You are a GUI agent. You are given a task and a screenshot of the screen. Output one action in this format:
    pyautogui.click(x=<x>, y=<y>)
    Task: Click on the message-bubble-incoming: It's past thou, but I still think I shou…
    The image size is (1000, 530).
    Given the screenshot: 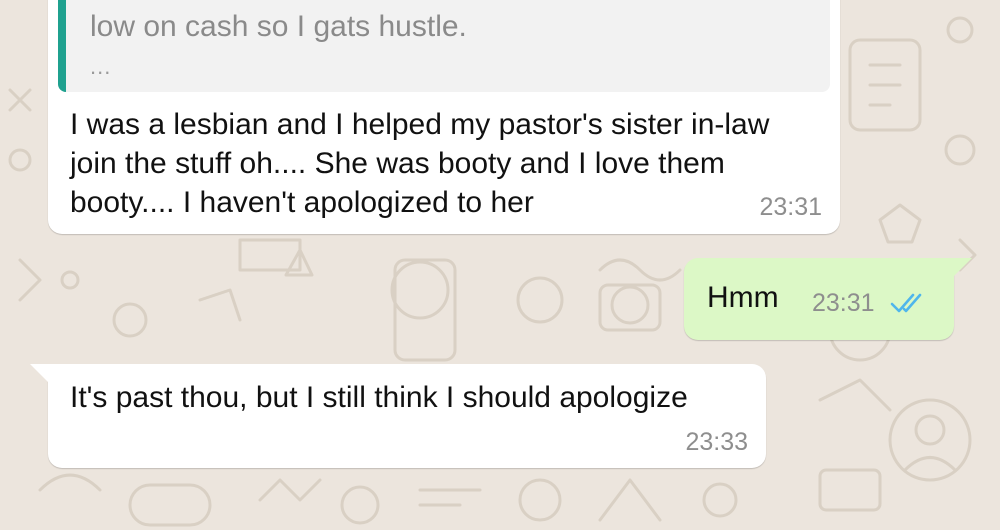 What is the action you would take?
    pyautogui.click(x=398, y=416)
    